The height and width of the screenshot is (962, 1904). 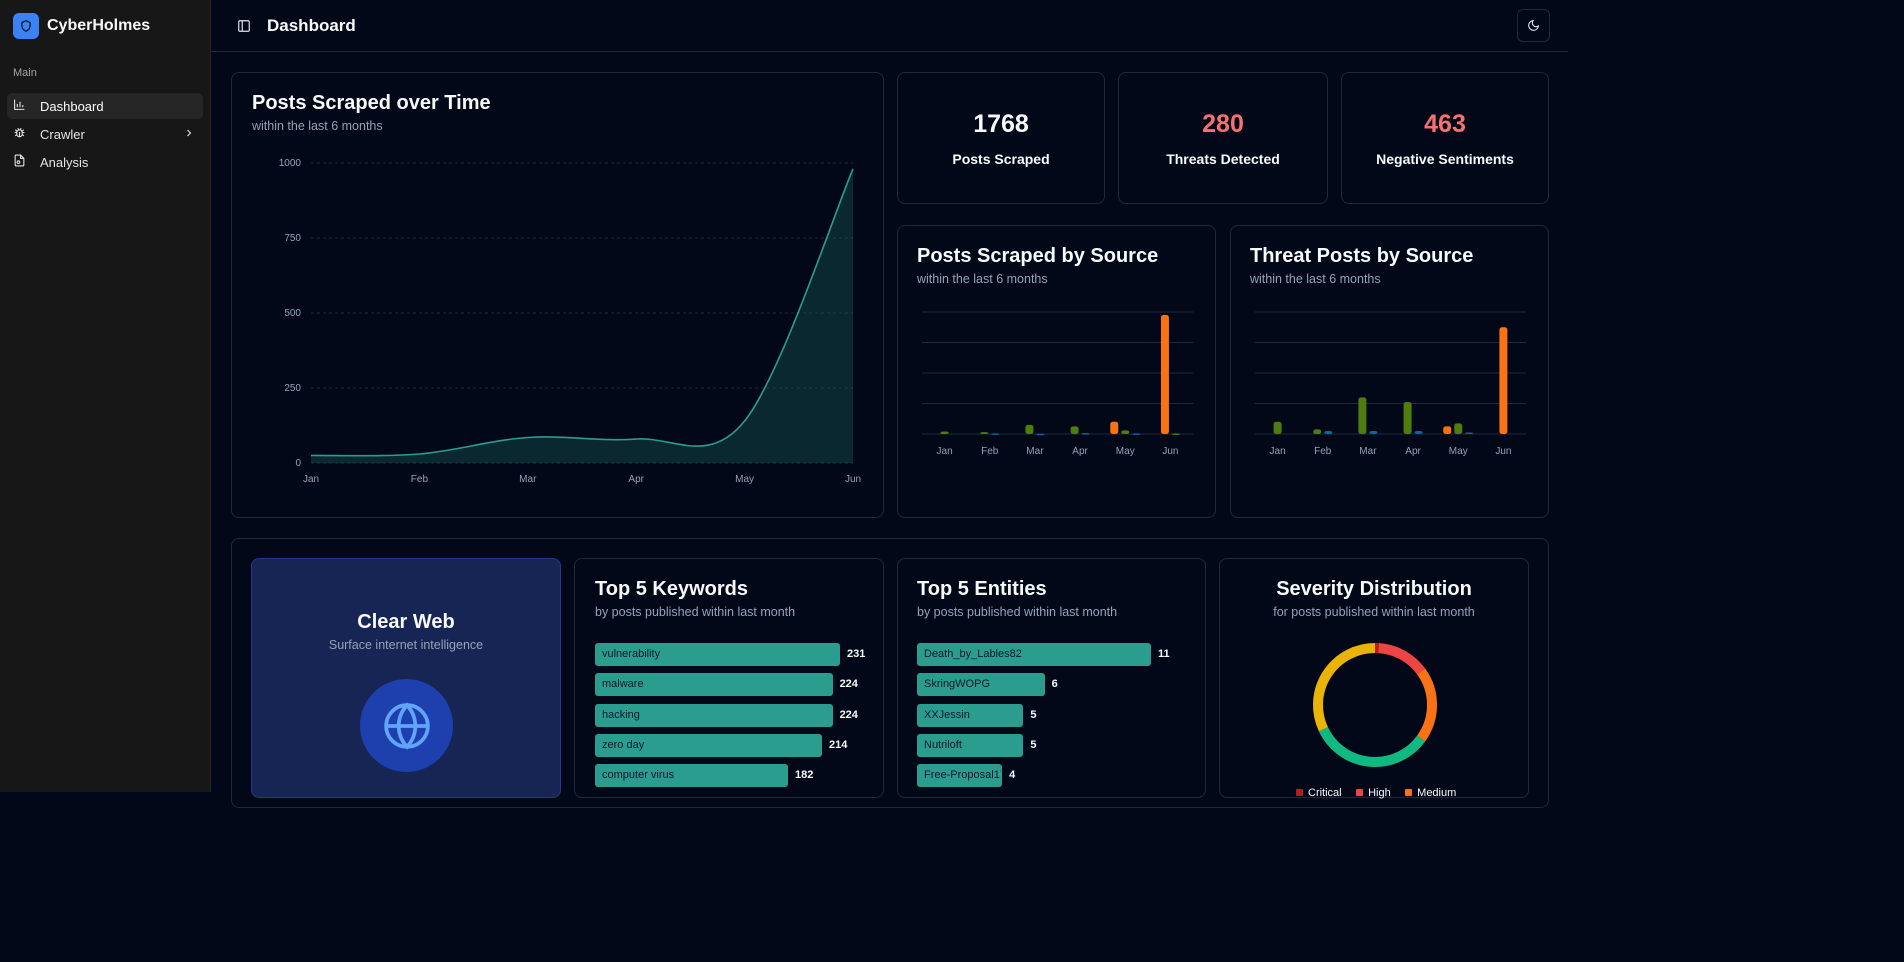 I want to click on sidebar-toggle-button, so click(x=244, y=26).